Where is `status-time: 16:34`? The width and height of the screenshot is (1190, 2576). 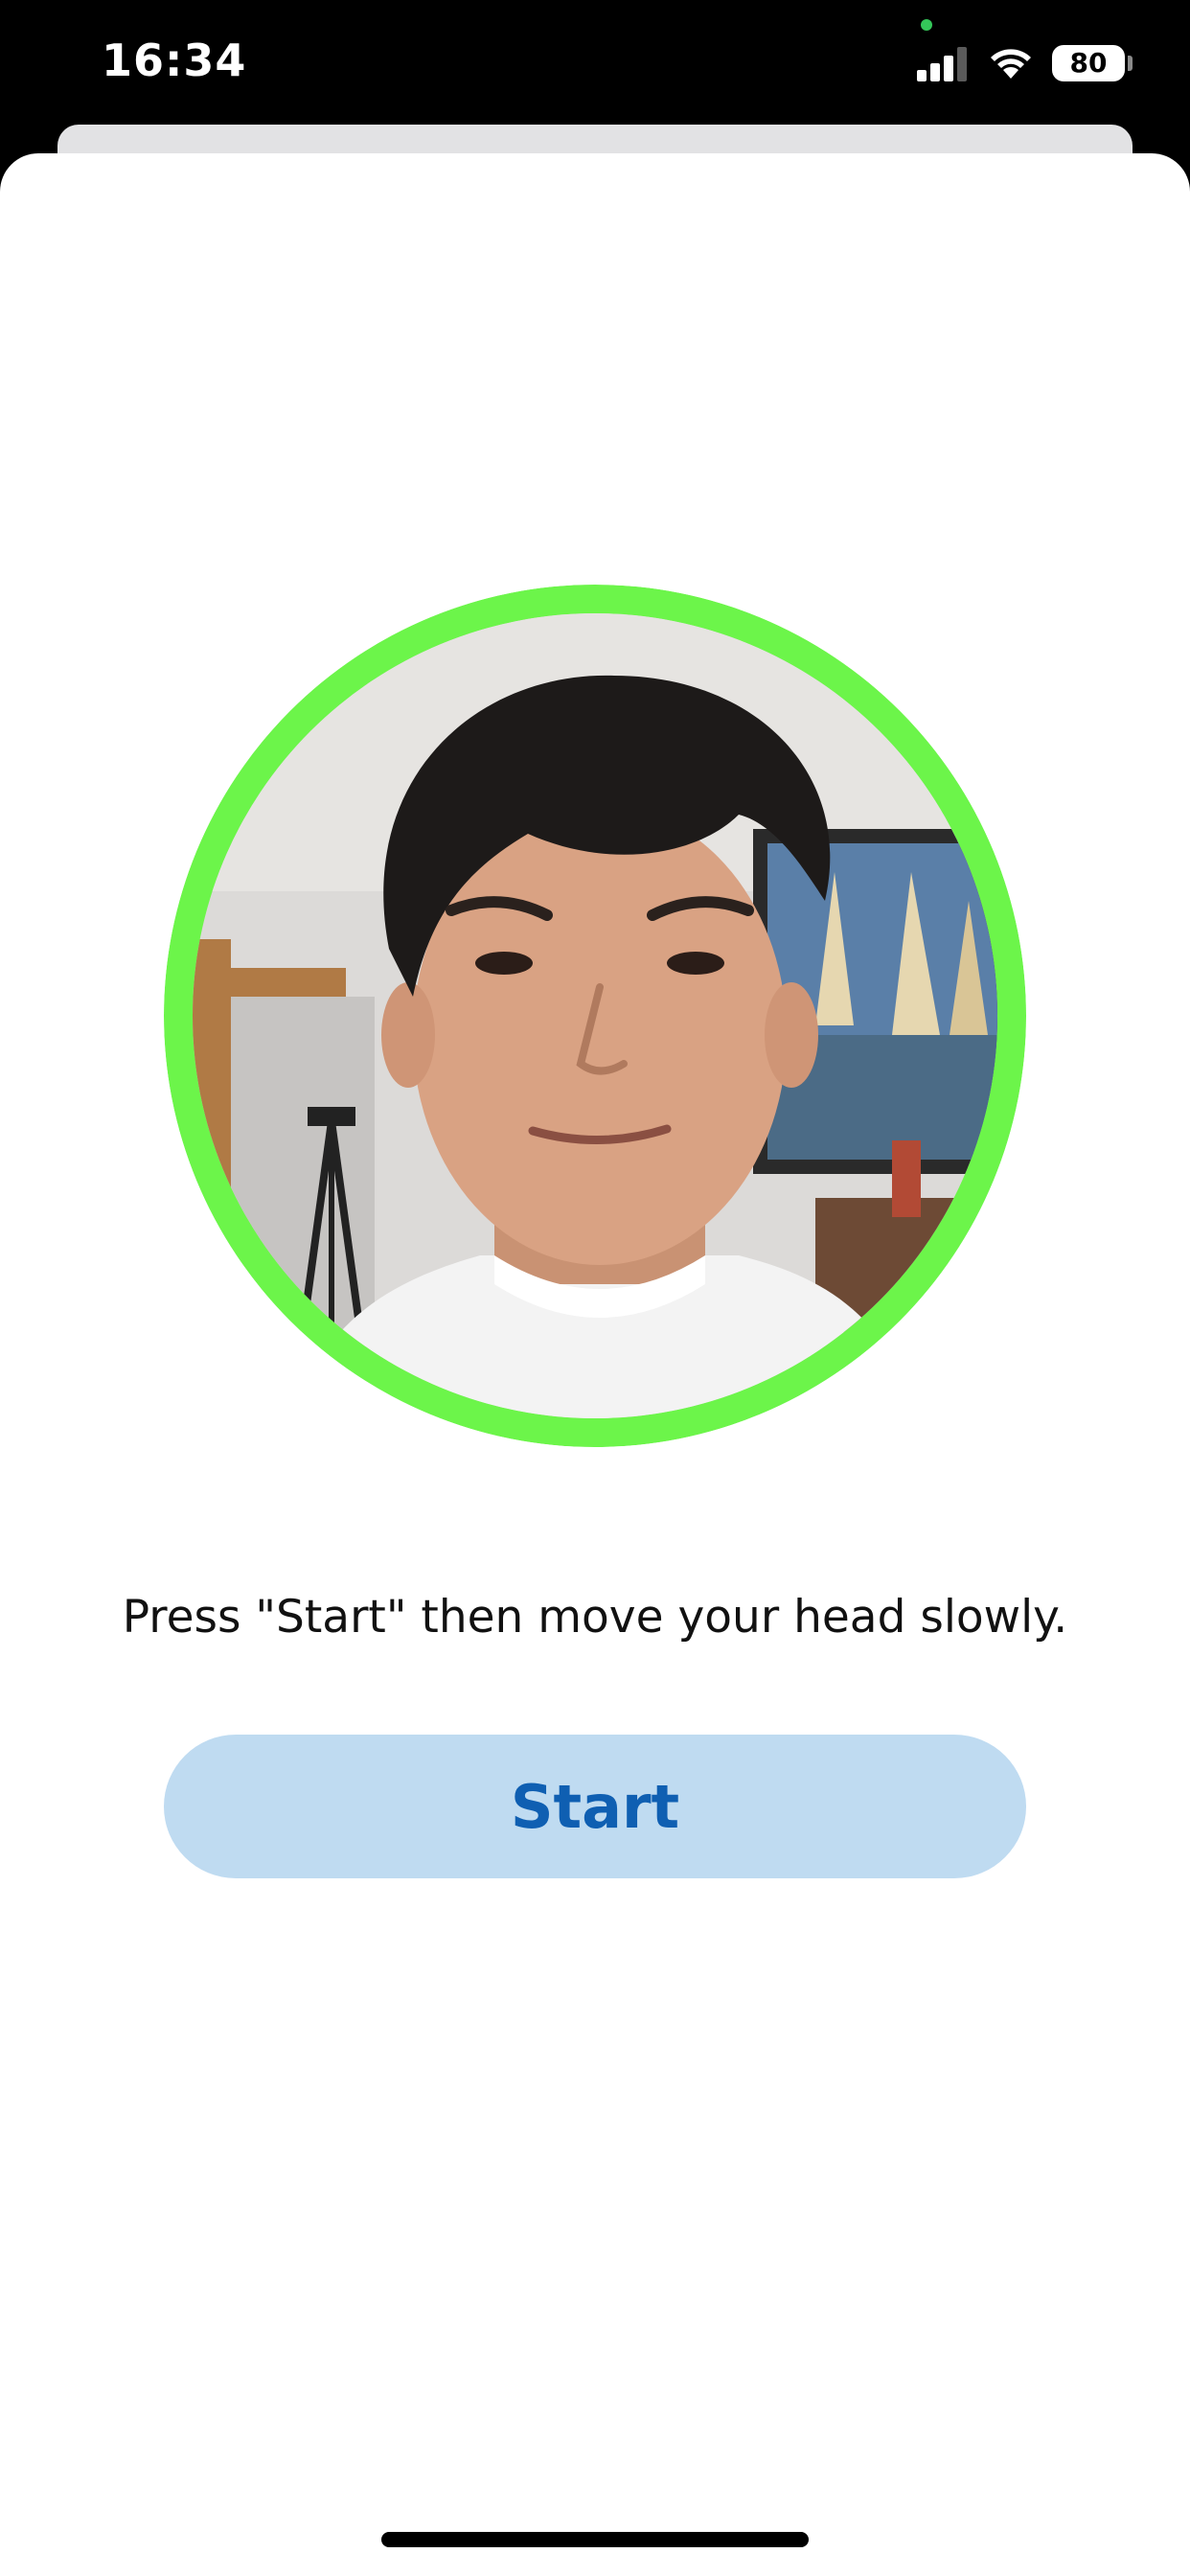
status-time: 16:34 is located at coordinates (175, 60).